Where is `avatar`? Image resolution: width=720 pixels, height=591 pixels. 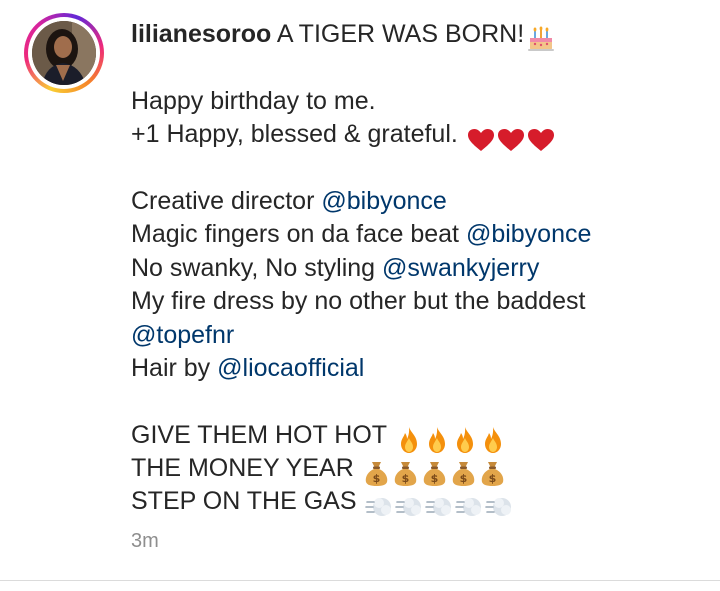 avatar is located at coordinates (64, 53).